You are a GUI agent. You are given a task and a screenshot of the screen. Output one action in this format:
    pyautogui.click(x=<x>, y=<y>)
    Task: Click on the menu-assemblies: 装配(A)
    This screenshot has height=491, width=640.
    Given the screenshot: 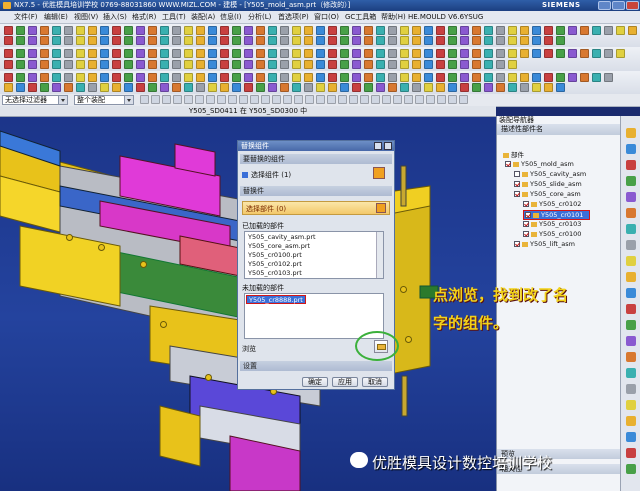 What is the action you would take?
    pyautogui.click(x=203, y=17)
    